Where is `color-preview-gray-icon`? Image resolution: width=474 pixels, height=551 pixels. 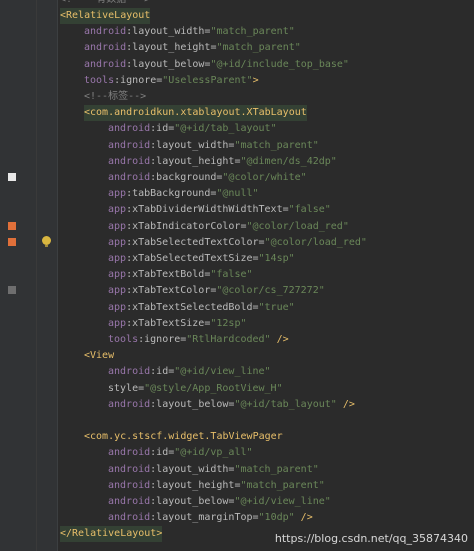 color-preview-gray-icon is located at coordinates (12, 290).